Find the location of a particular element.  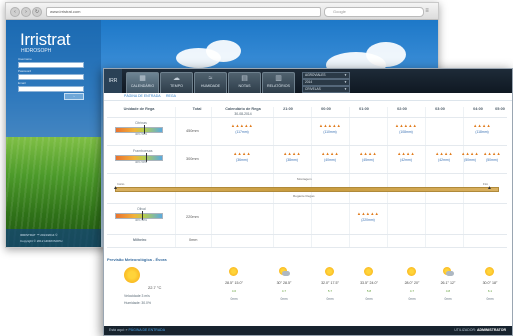

forecast-precipitation: 0mm is located at coordinates (234, 299).